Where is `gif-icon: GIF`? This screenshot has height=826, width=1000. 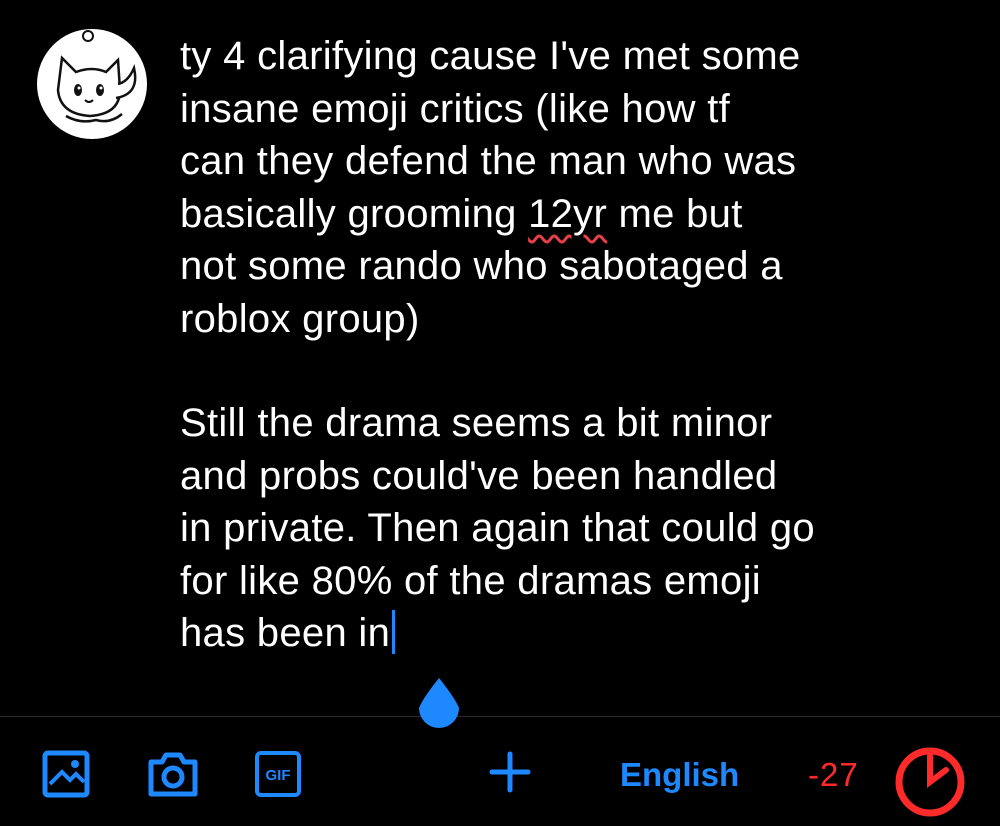
gif-icon: GIF is located at coordinates (278, 774).